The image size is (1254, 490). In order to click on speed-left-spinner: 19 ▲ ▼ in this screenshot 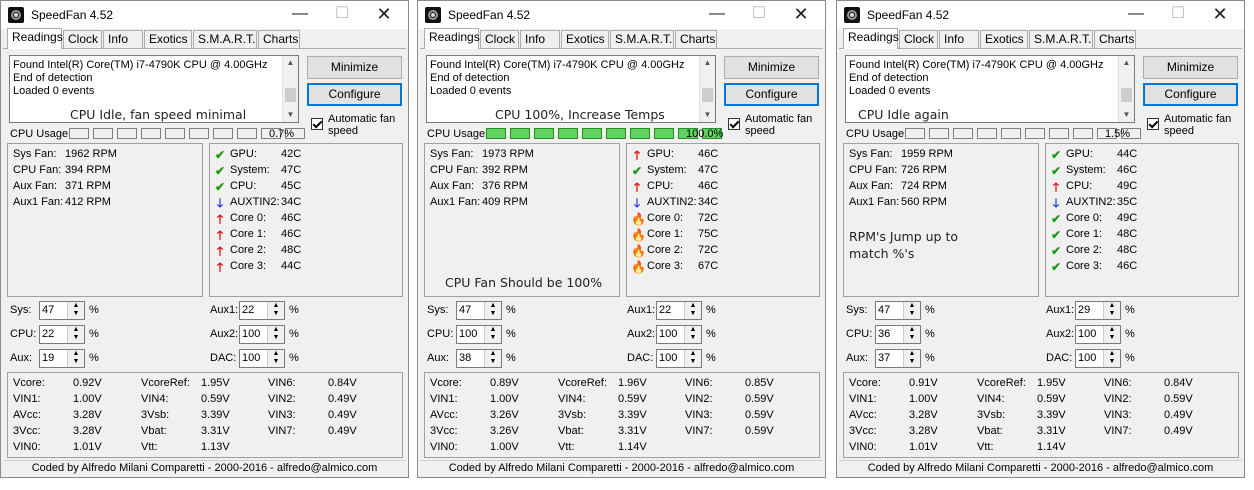, I will do `click(62, 358)`.